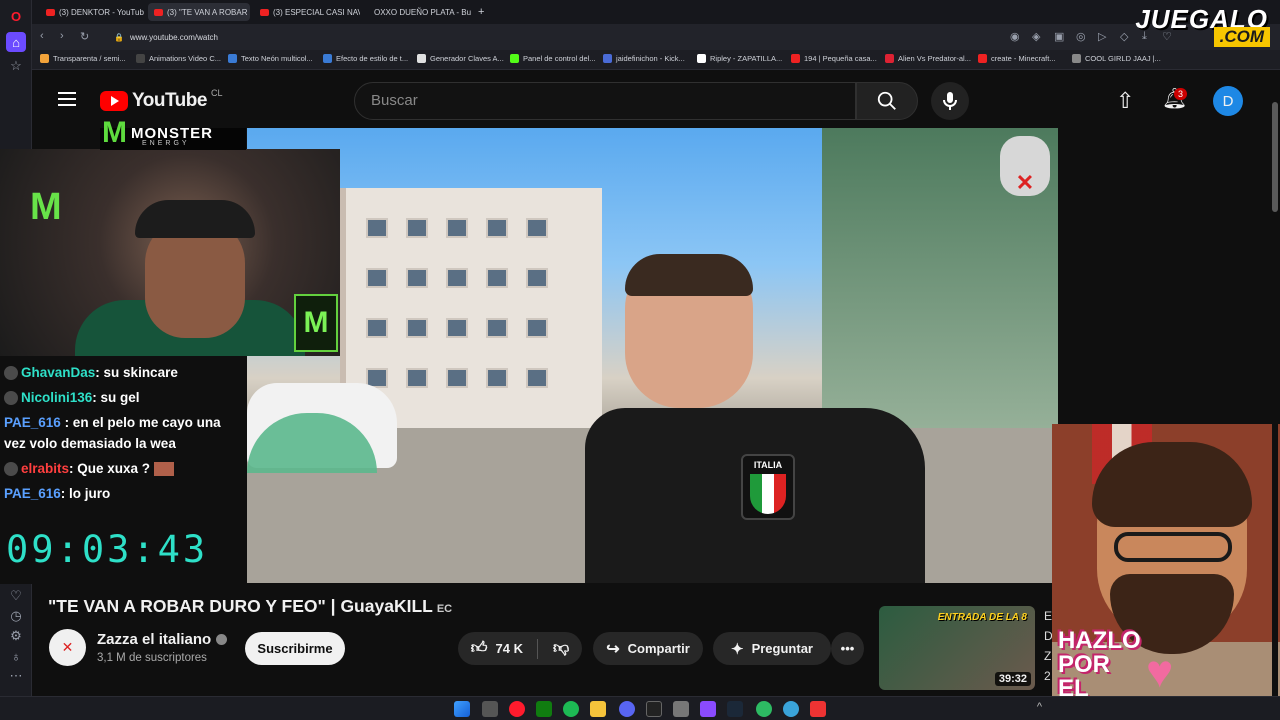 This screenshot has width=1280, height=720. I want to click on vpn-icon: ◎, so click(1081, 36).